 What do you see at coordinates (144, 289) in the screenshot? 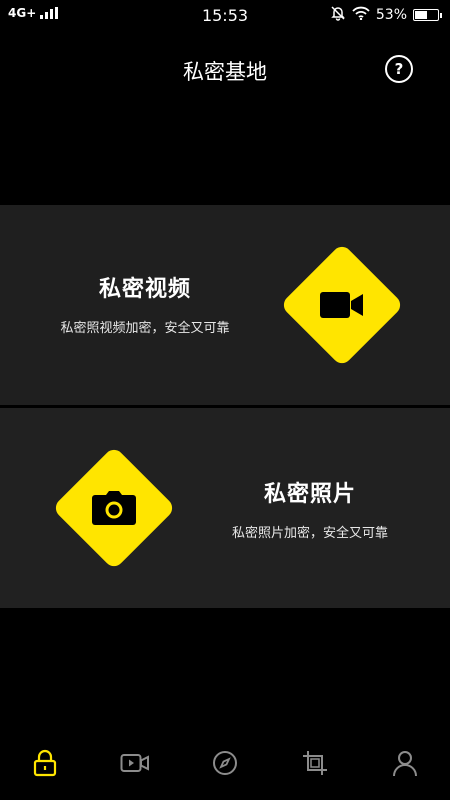
I see `video-card-title: 私密视频` at bounding box center [144, 289].